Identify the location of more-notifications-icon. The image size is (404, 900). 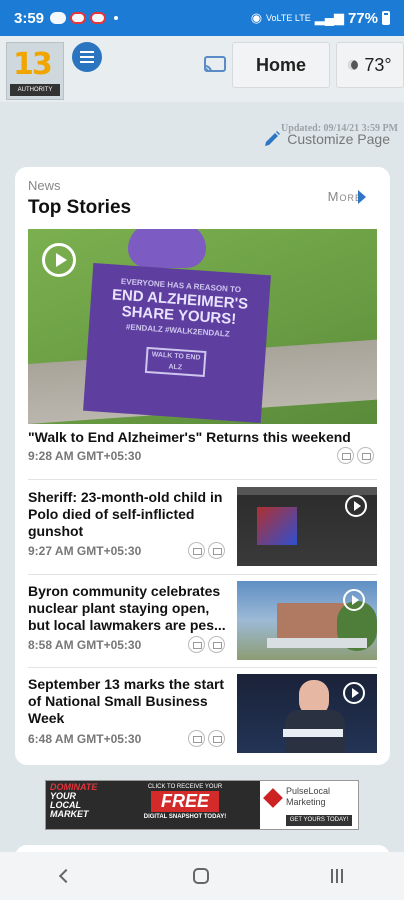
(116, 18).